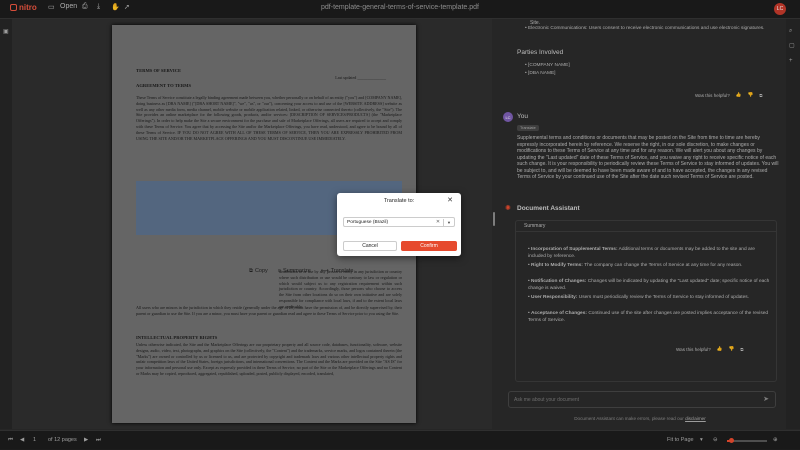 The width and height of the screenshot is (800, 450). I want to click on chevron-down-icon: ▼, so click(449, 222).